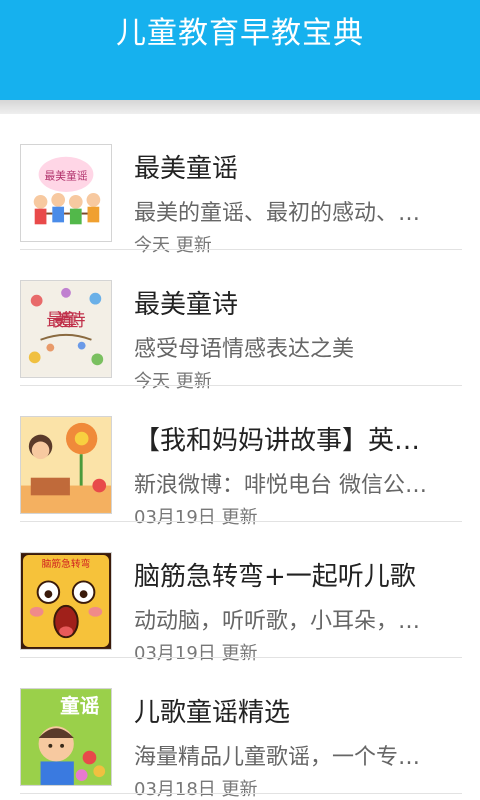  Describe the element at coordinates (66, 465) in the screenshot. I see `girl-with-flower-thumbnail` at that location.